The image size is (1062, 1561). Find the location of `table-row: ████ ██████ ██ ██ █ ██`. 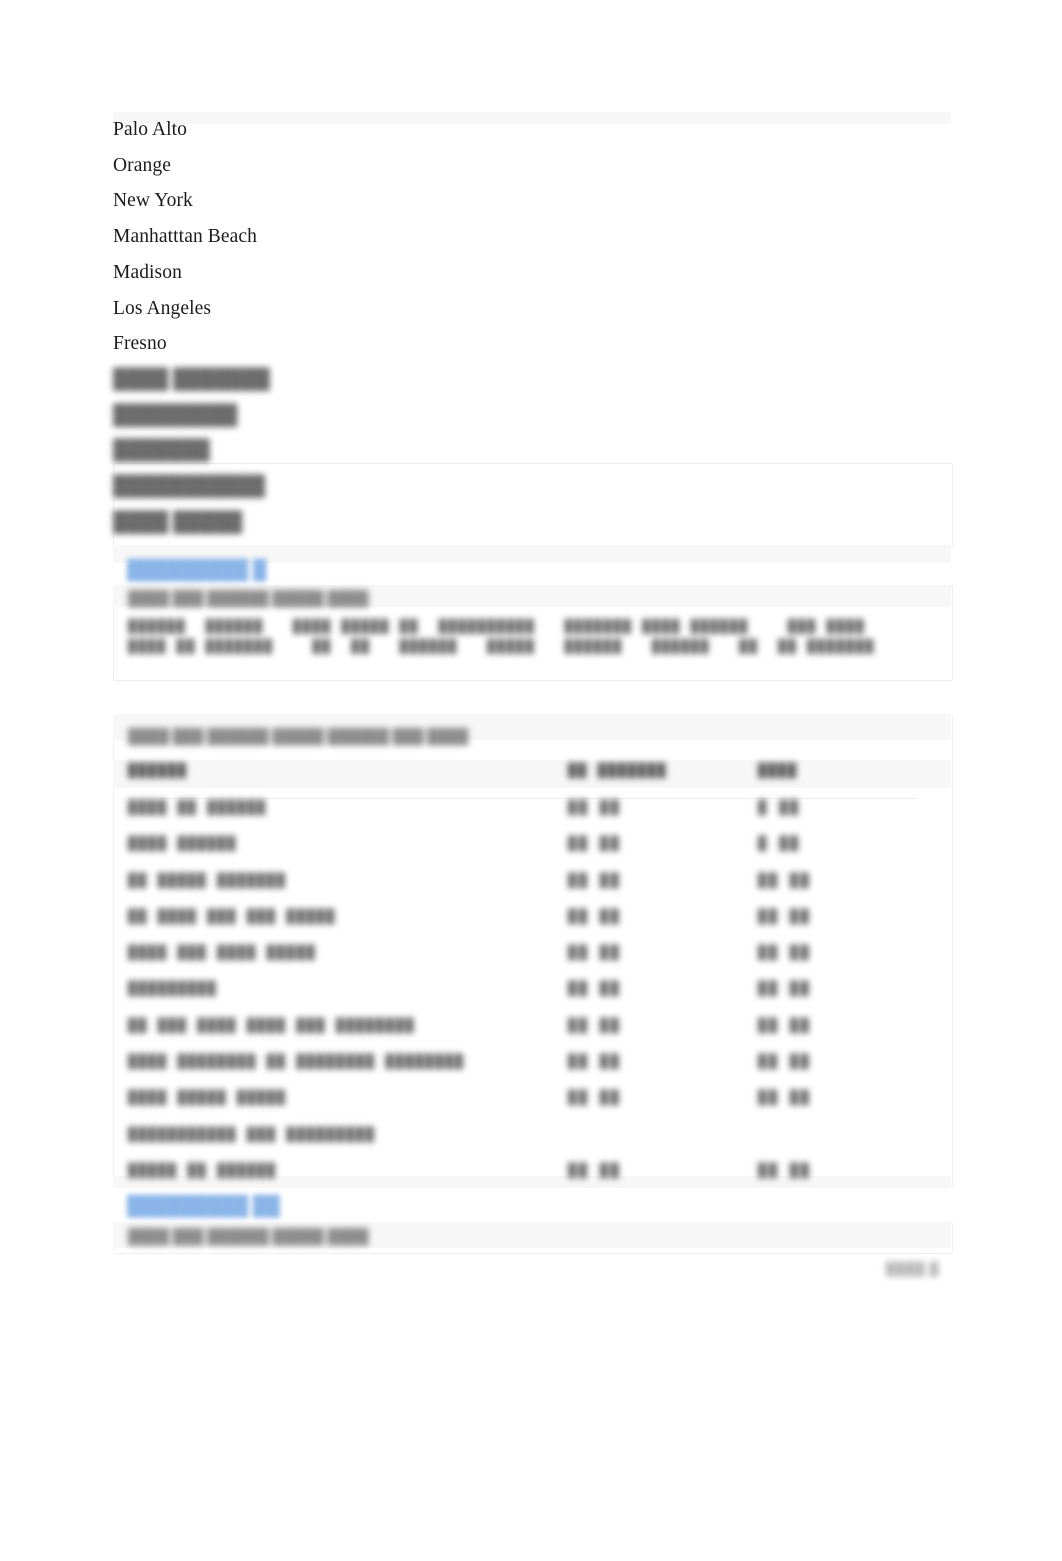

table-row: ████ ██████ ██ ██ █ ██ is located at coordinates (523, 853).